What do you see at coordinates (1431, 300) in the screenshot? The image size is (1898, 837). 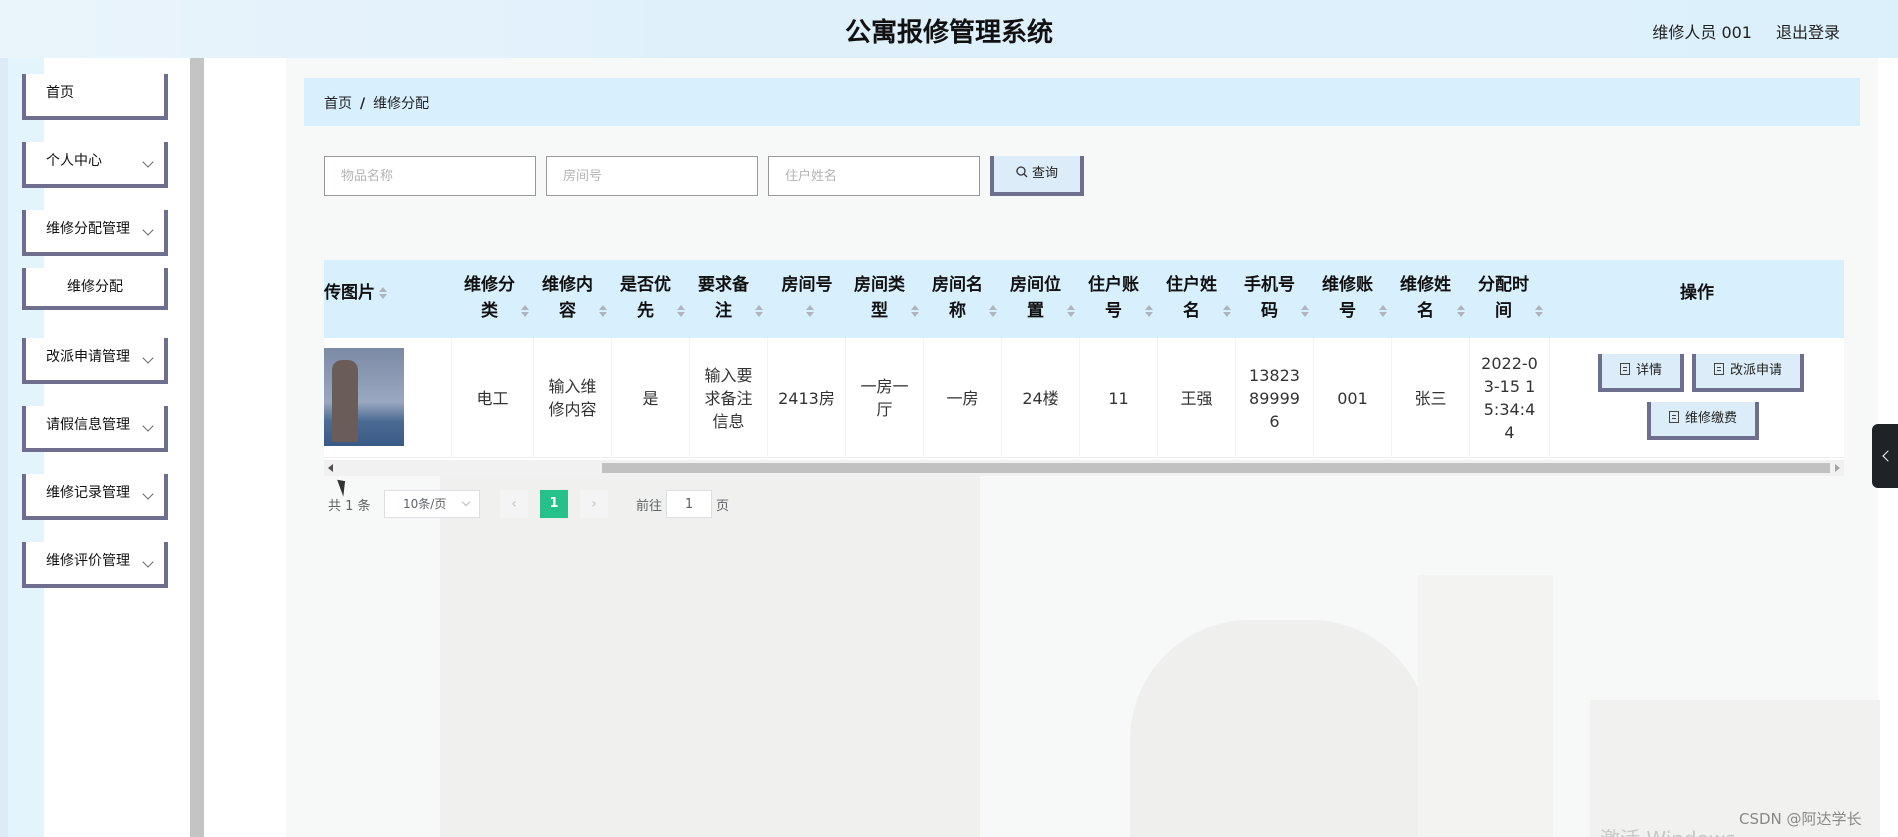 I see `column-header-worker-name: 维修姓名` at bounding box center [1431, 300].